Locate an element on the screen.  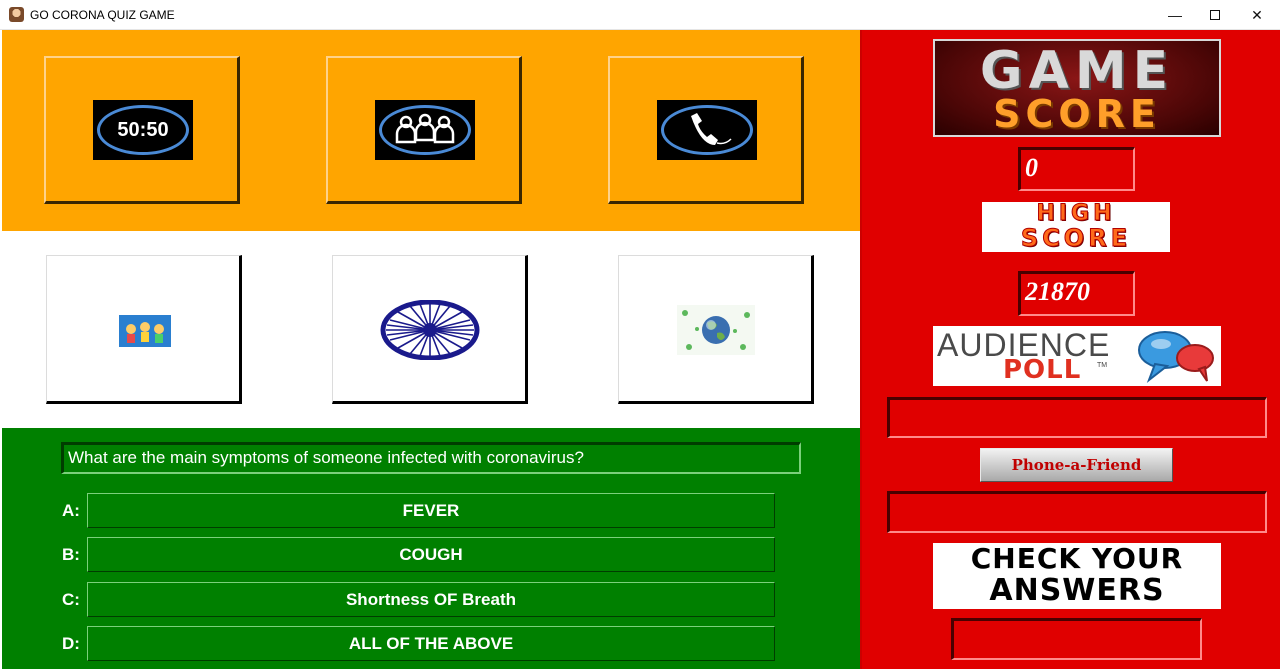
high-score-value: 21870 is located at coordinates (1057, 291).